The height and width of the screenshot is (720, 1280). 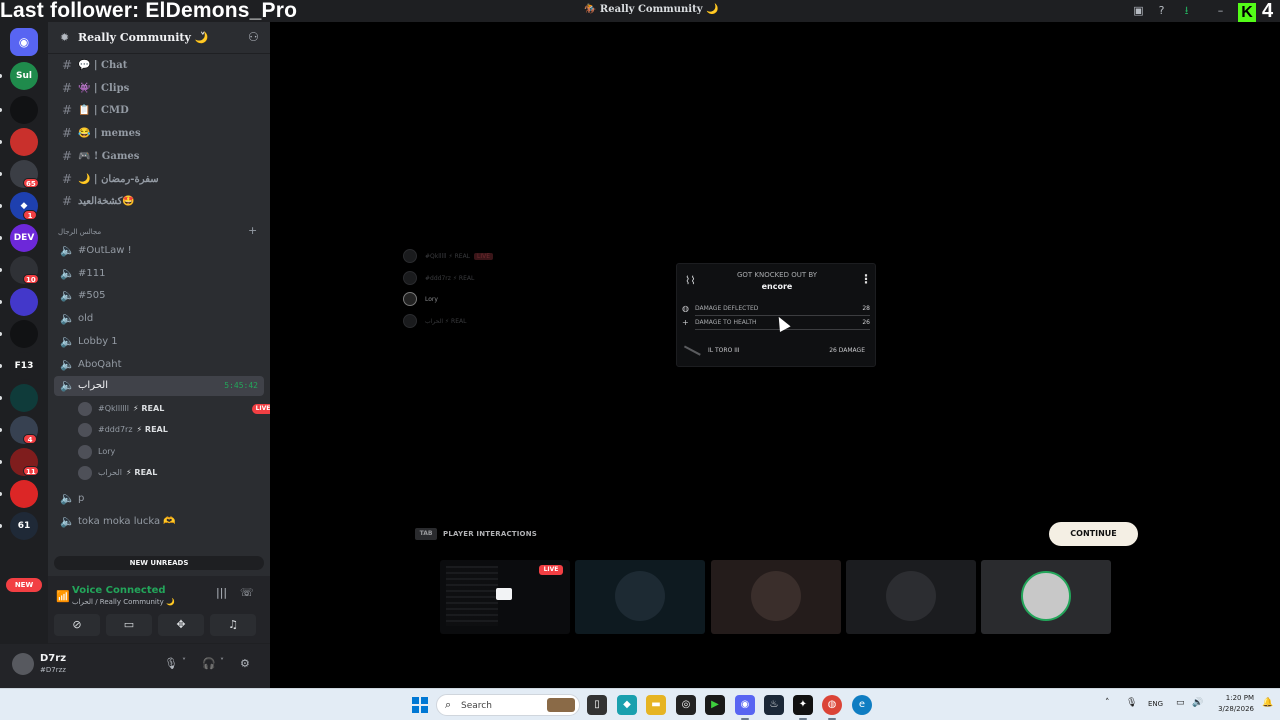 What do you see at coordinates (1, 76) in the screenshot?
I see `unread-indicator` at bounding box center [1, 76].